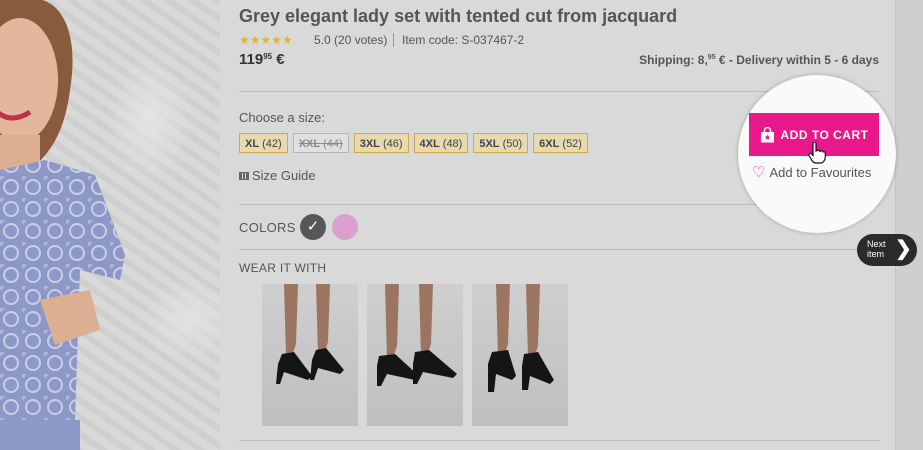 The width and height of the screenshot is (923, 450). I want to click on price-main: 119, so click(251, 59).